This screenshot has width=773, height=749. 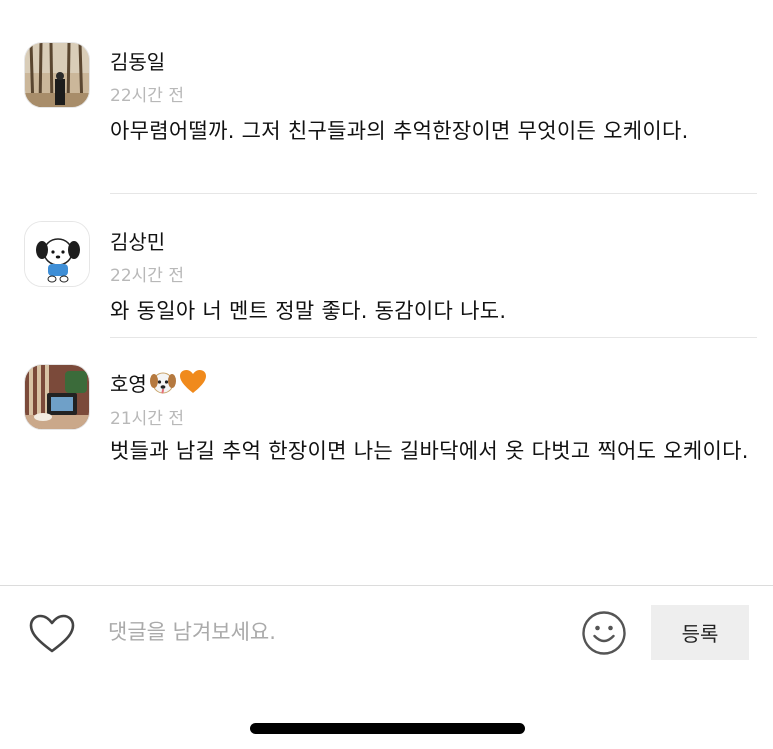 What do you see at coordinates (333, 632) in the screenshot?
I see `comment-input` at bounding box center [333, 632].